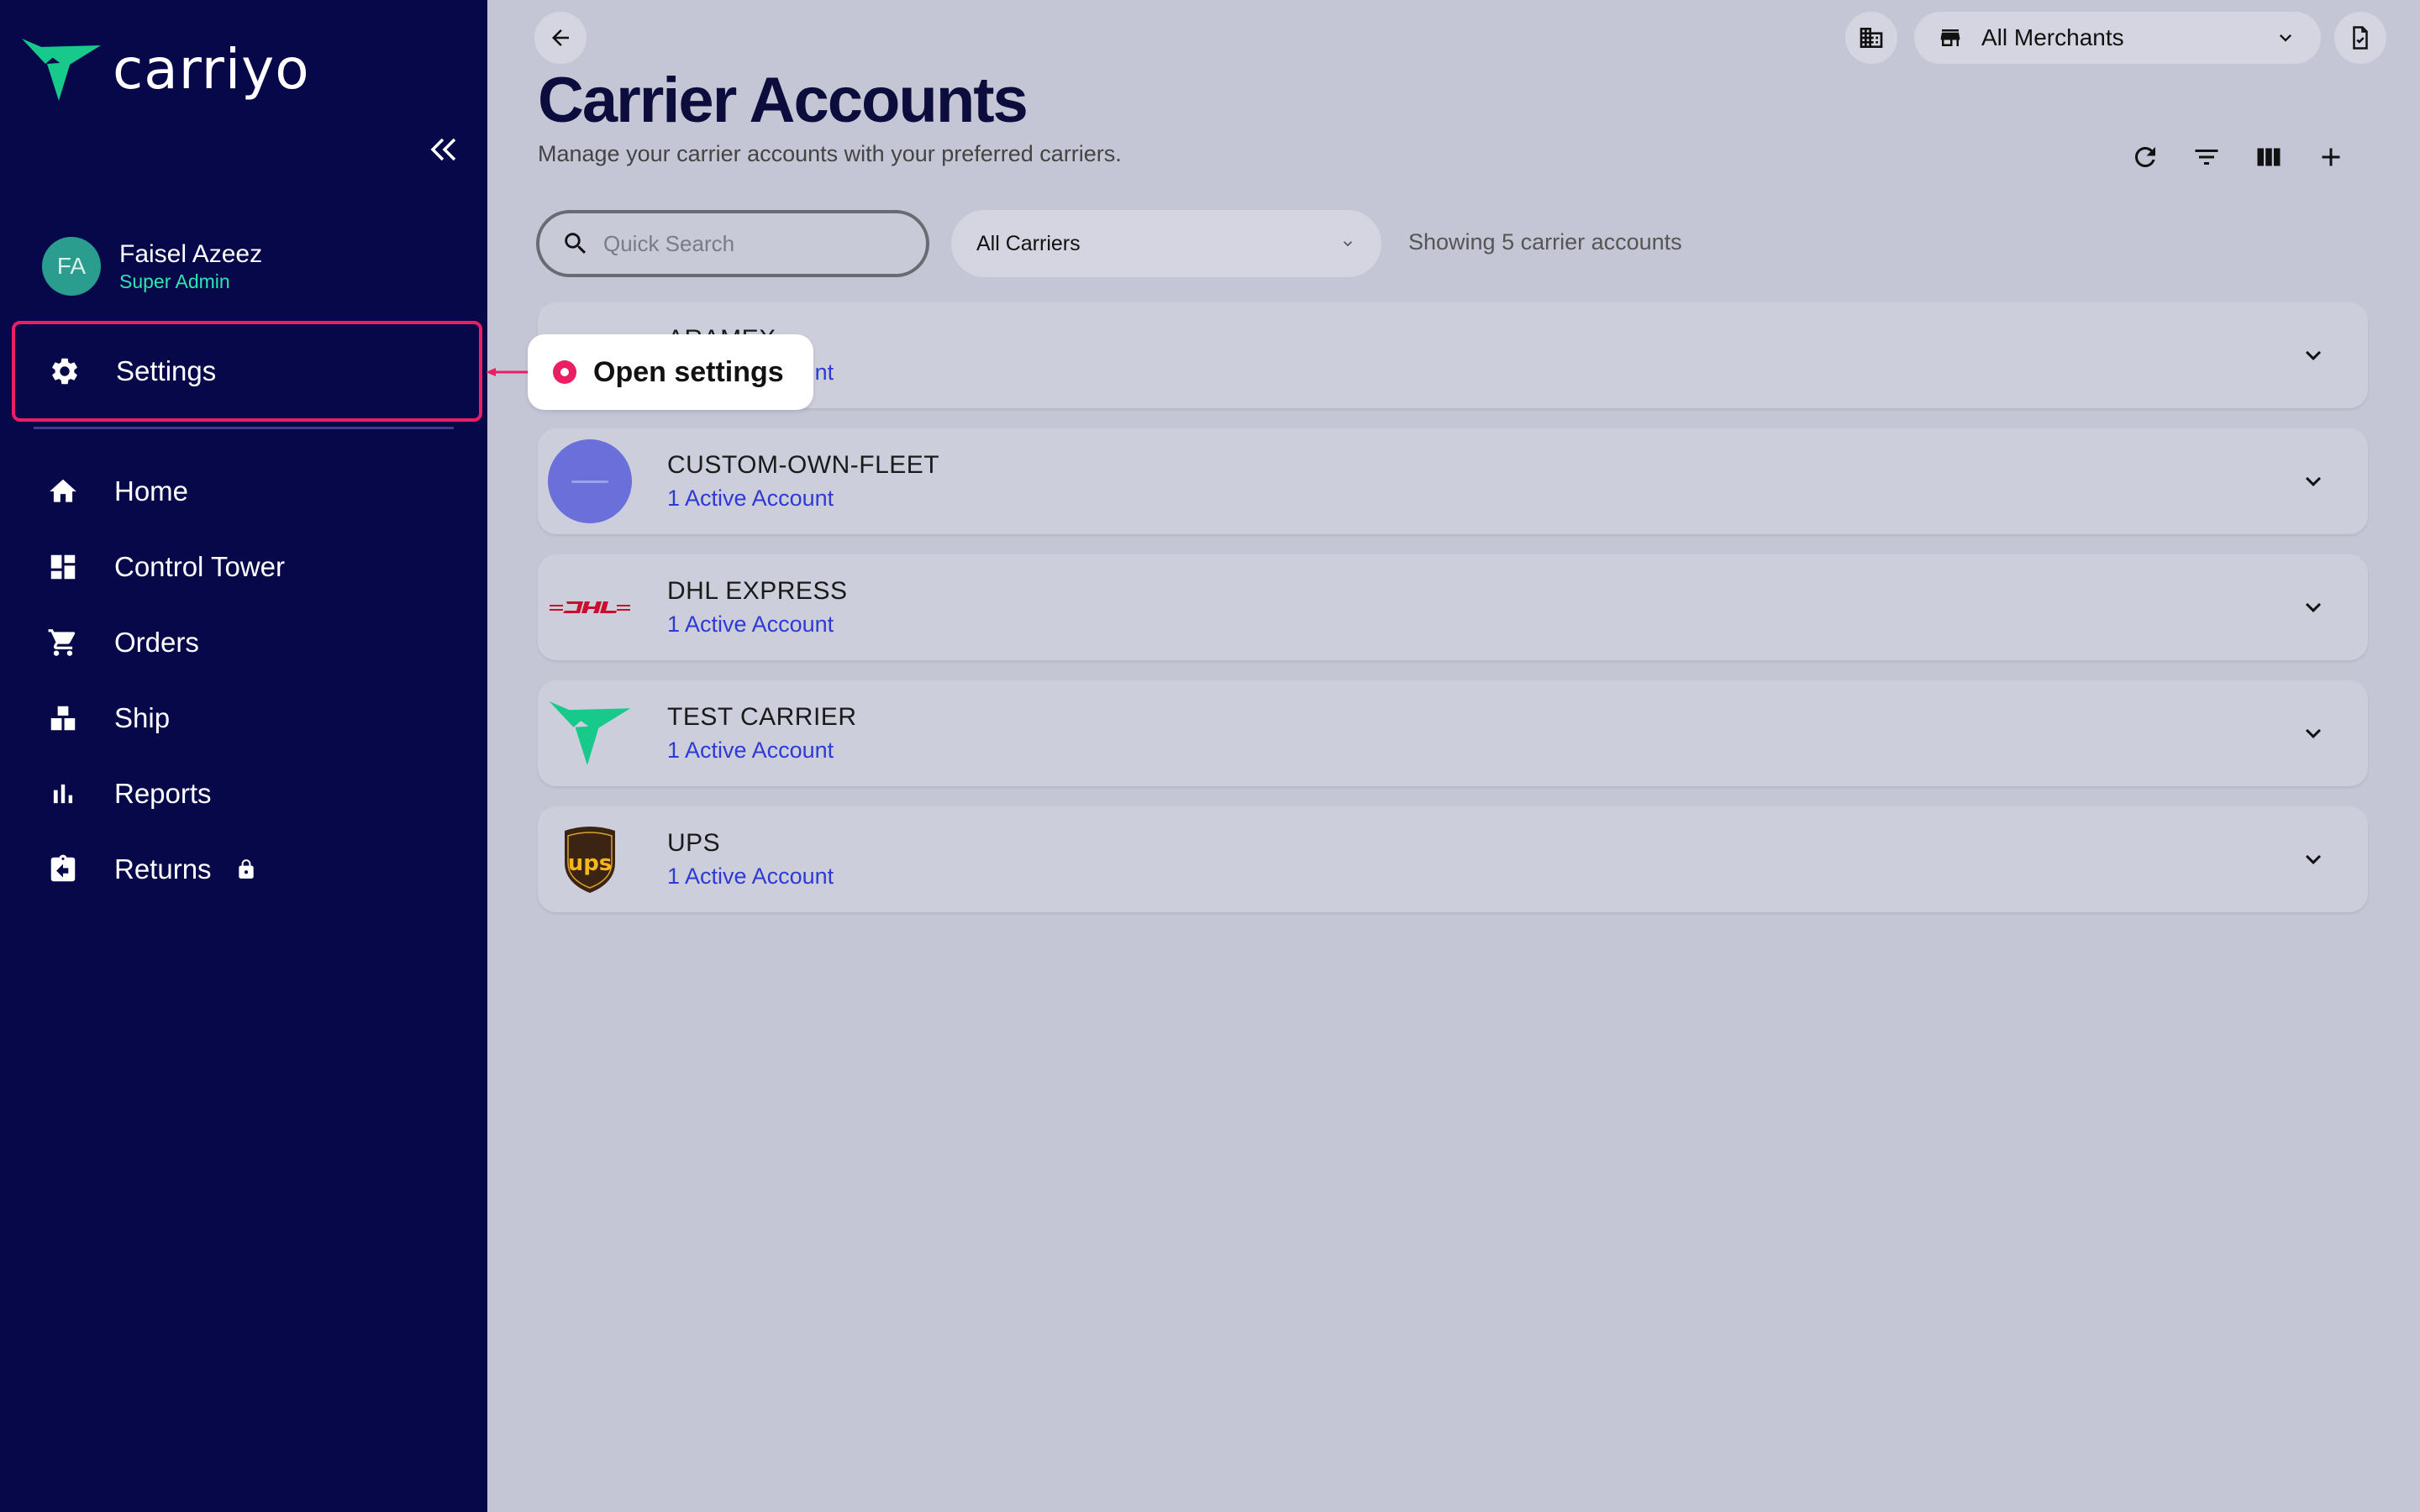  I want to click on results-count: Showing 5 carrier accounts, so click(1545, 242).